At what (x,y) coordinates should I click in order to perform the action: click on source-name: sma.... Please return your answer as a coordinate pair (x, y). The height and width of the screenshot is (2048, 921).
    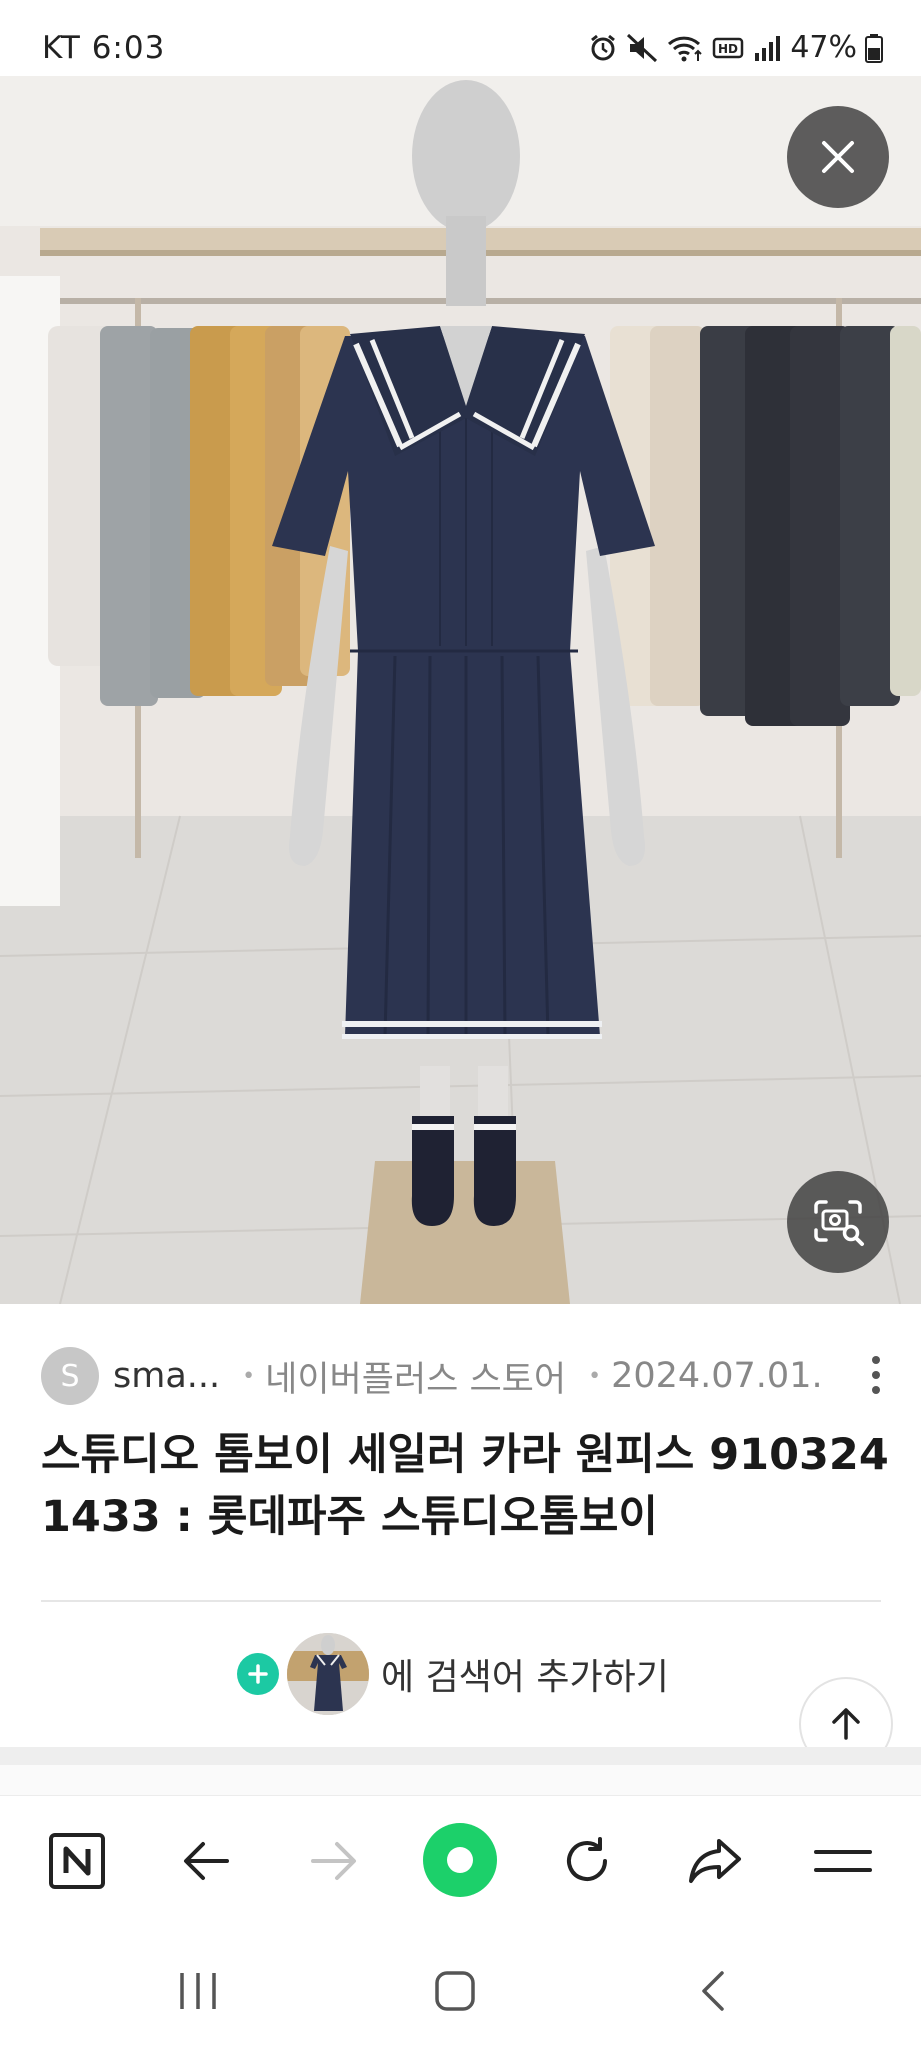
    Looking at the image, I should click on (166, 1376).